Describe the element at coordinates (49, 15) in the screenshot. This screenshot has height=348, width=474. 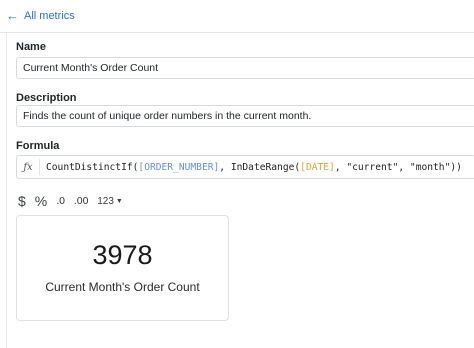
I see `back-link-label: All metrics` at that location.